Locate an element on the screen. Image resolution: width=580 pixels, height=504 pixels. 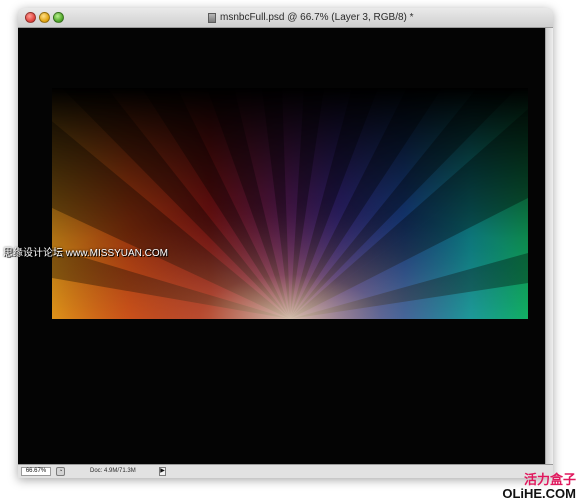
close-button is located at coordinates (30, 17).